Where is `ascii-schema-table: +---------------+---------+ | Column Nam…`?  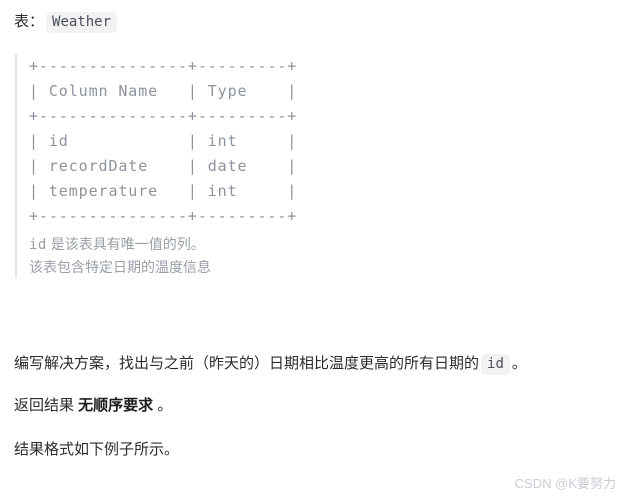 ascii-schema-table: +---------------+---------+ | Column Nam… is located at coordinates (163, 141).